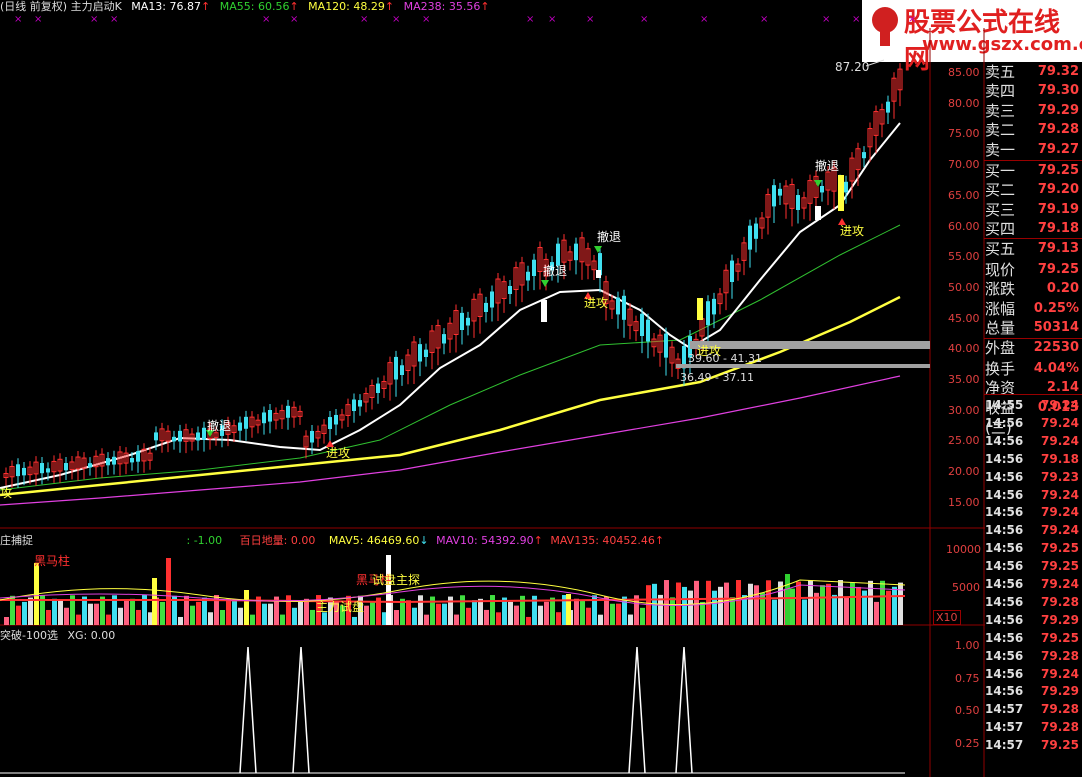  I want to click on quote-row: 买二 79.20, so click(1033, 190).